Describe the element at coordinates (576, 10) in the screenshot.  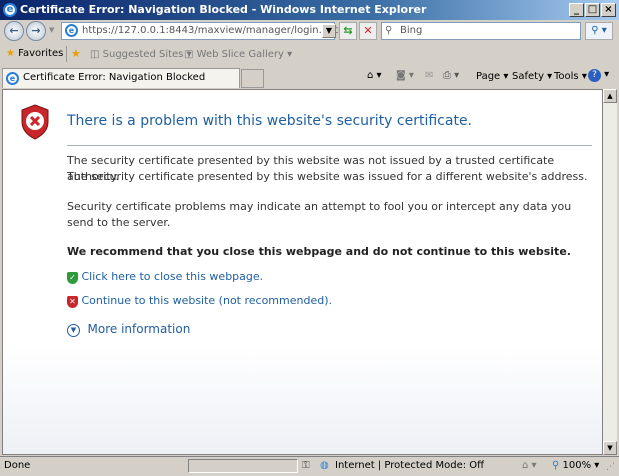
I see `minimize-button: _` at that location.